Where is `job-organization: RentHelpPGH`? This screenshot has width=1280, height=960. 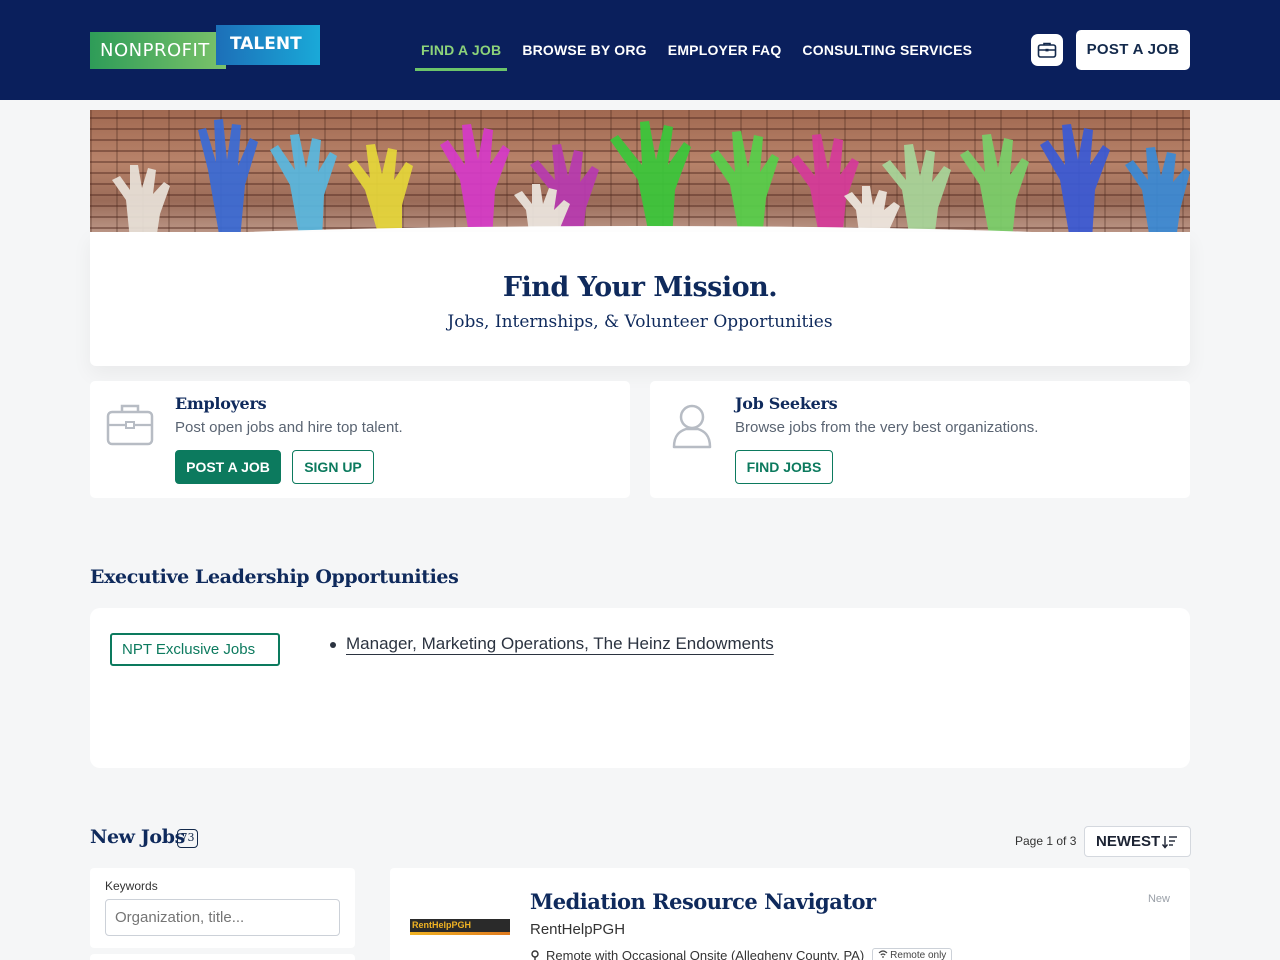
job-organization: RentHelpPGH is located at coordinates (578, 929).